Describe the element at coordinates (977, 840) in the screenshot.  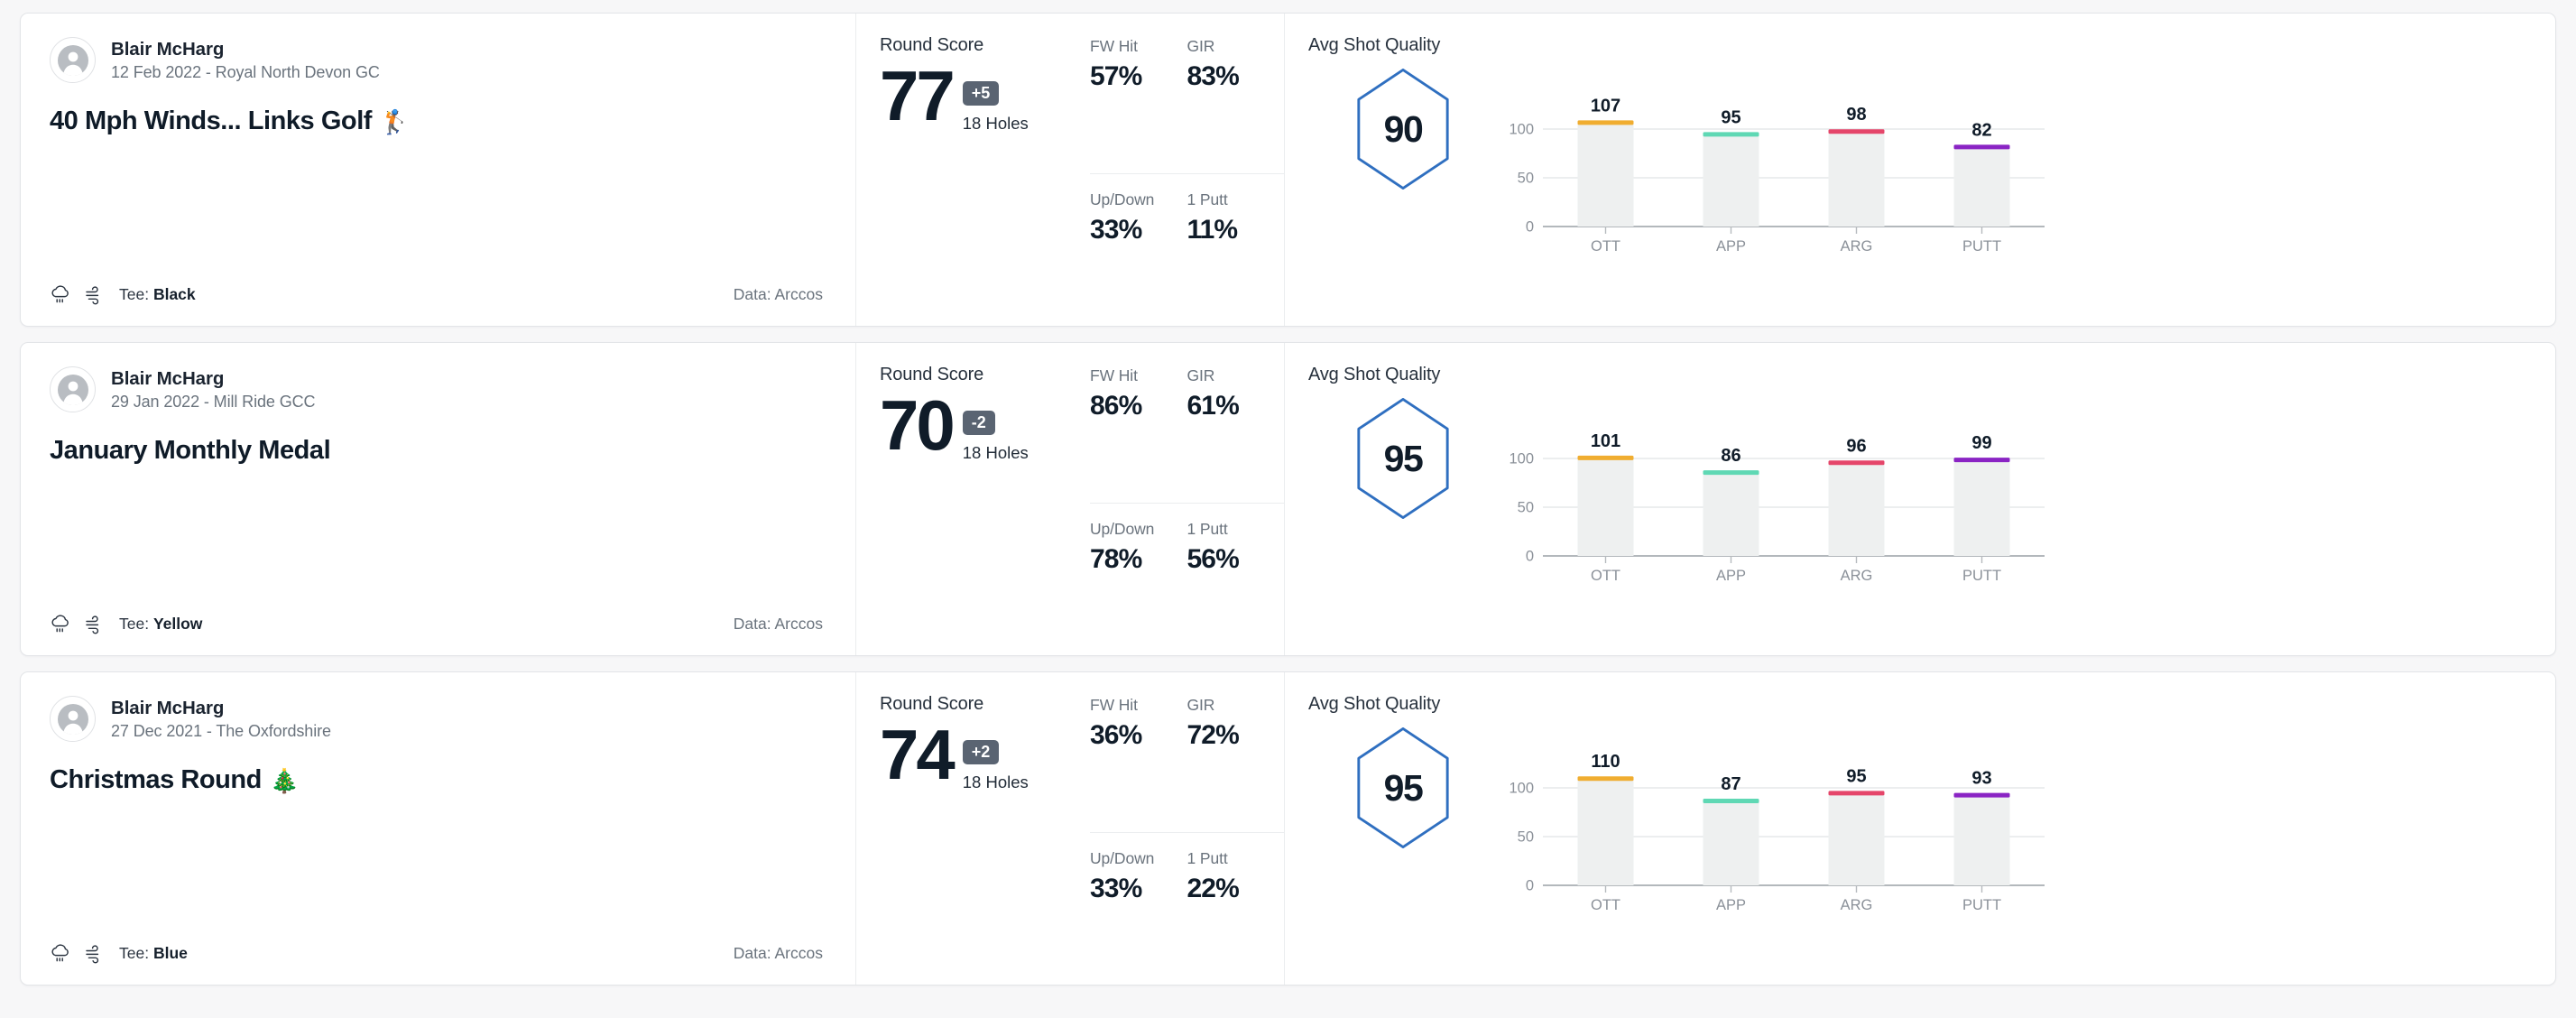
I see `score-block: Round Score 74 +2 18 Holes` at that location.